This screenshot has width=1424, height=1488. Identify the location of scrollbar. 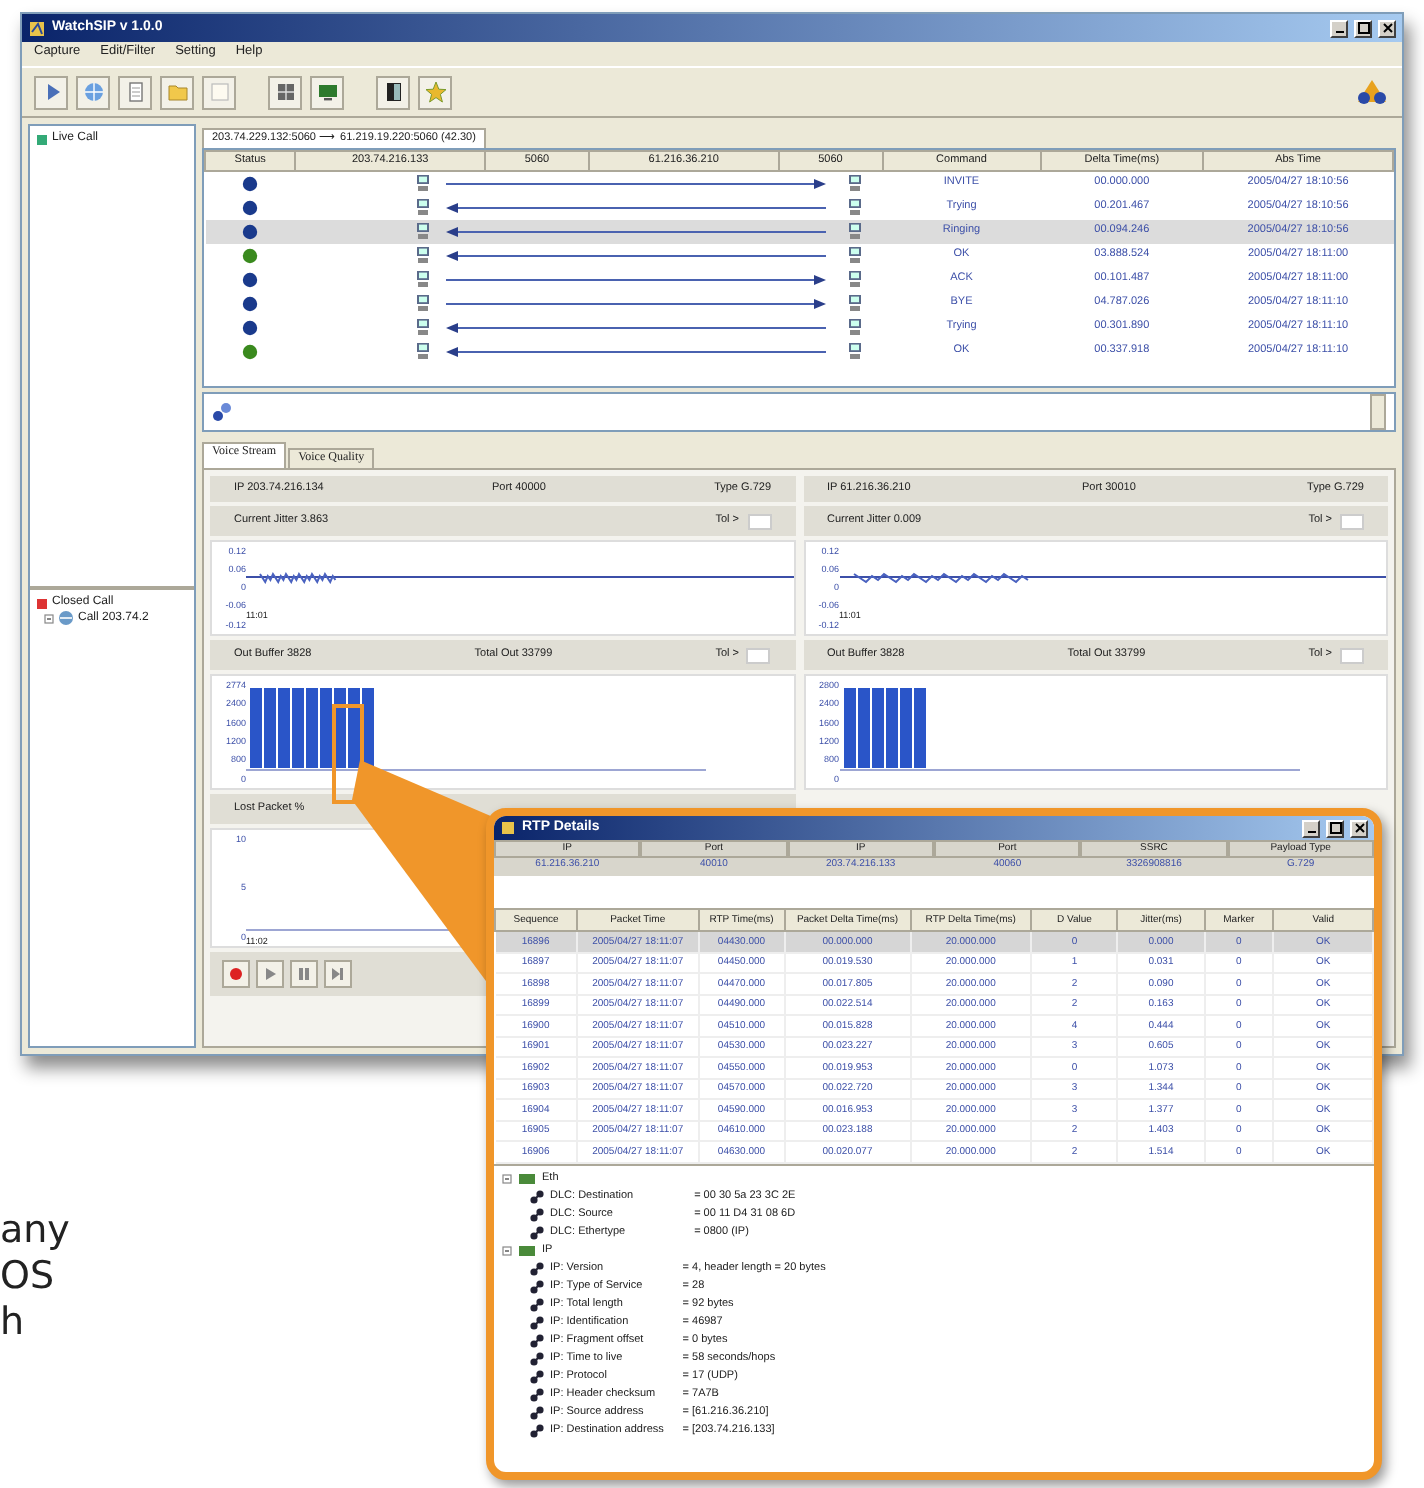
(1378, 412).